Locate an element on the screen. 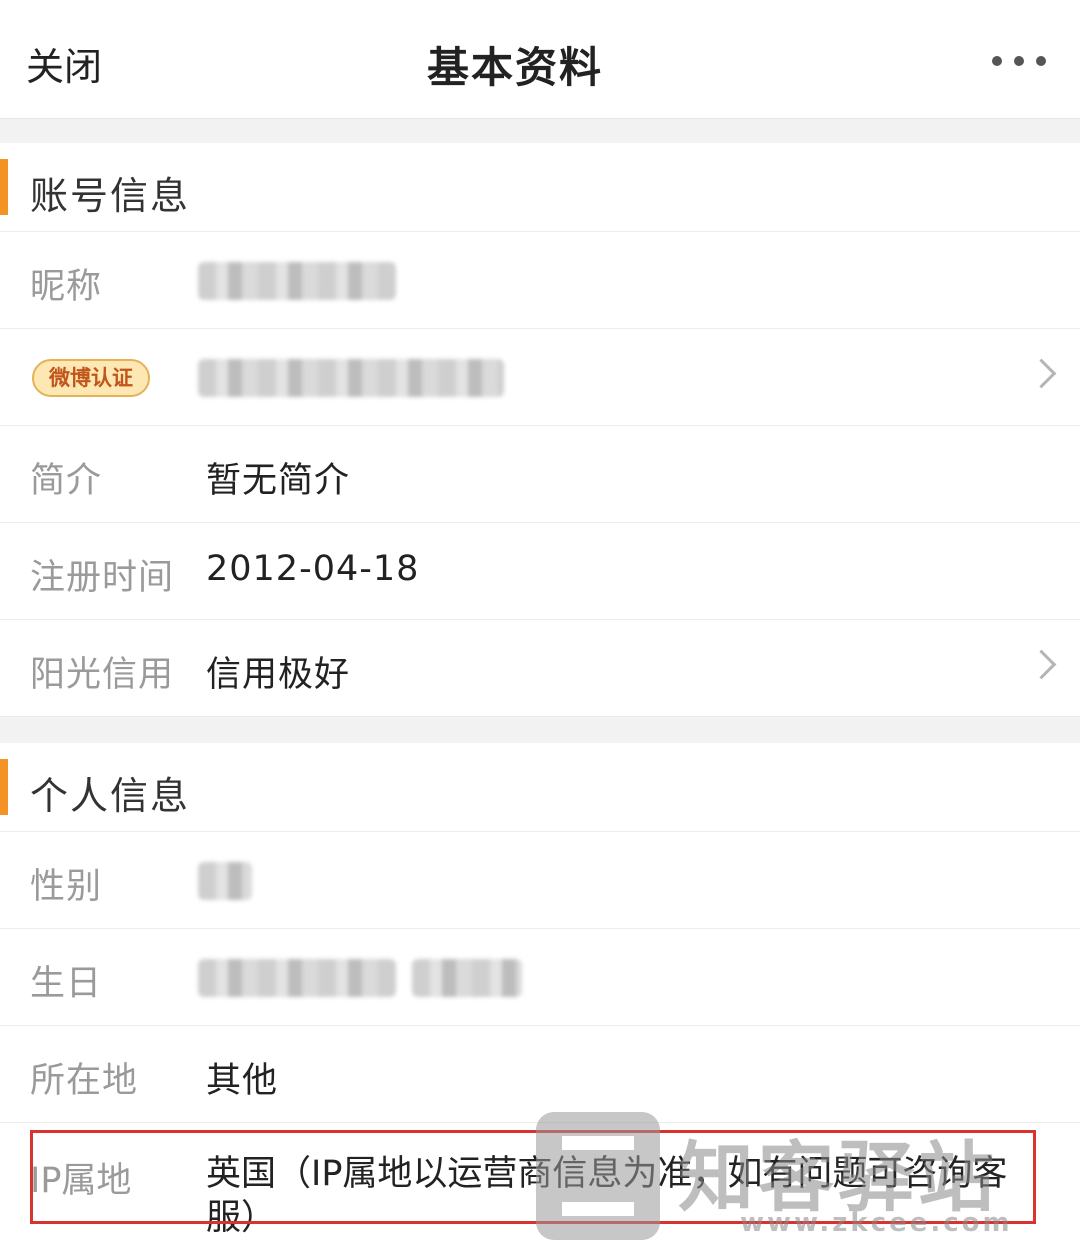 Image resolution: width=1080 pixels, height=1248 pixels. row-verification: 微博认证 is located at coordinates (540, 377).